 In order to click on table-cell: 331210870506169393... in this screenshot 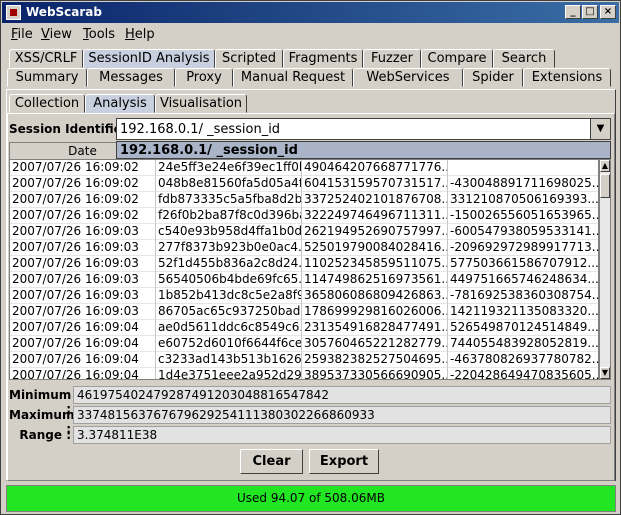, I will do `click(524, 199)`.